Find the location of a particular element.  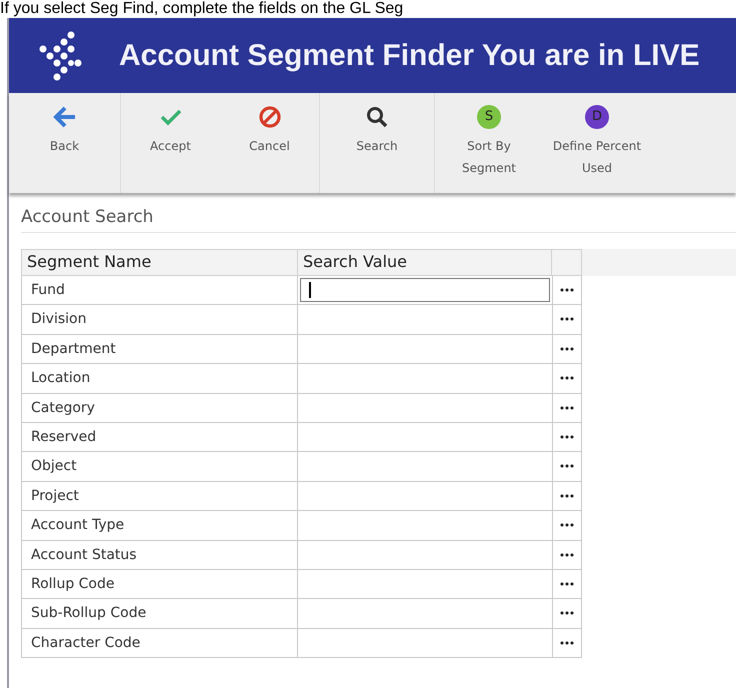

badge-button: S Sort By Segment is located at coordinates (489, 143).